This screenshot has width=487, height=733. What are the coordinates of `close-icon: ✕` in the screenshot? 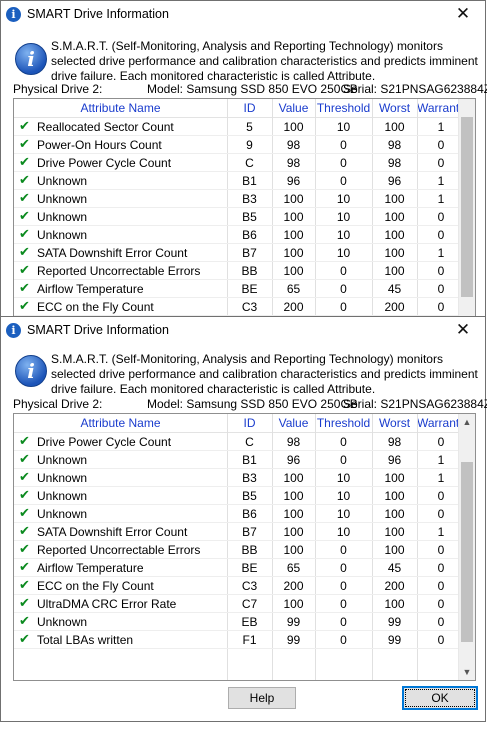 It's located at (463, 14).